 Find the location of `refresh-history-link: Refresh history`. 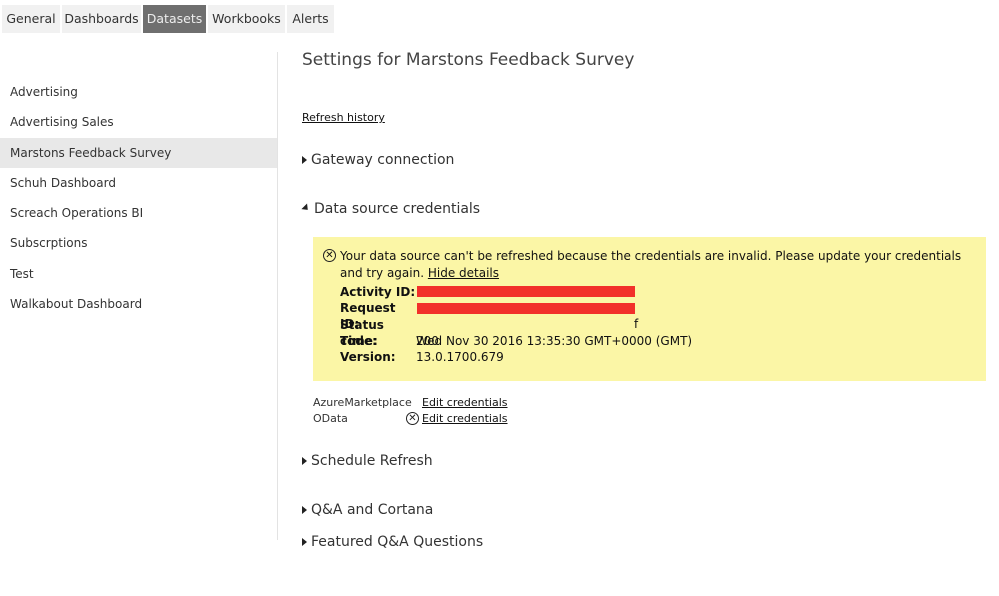

refresh-history-link: Refresh history is located at coordinates (343, 117).